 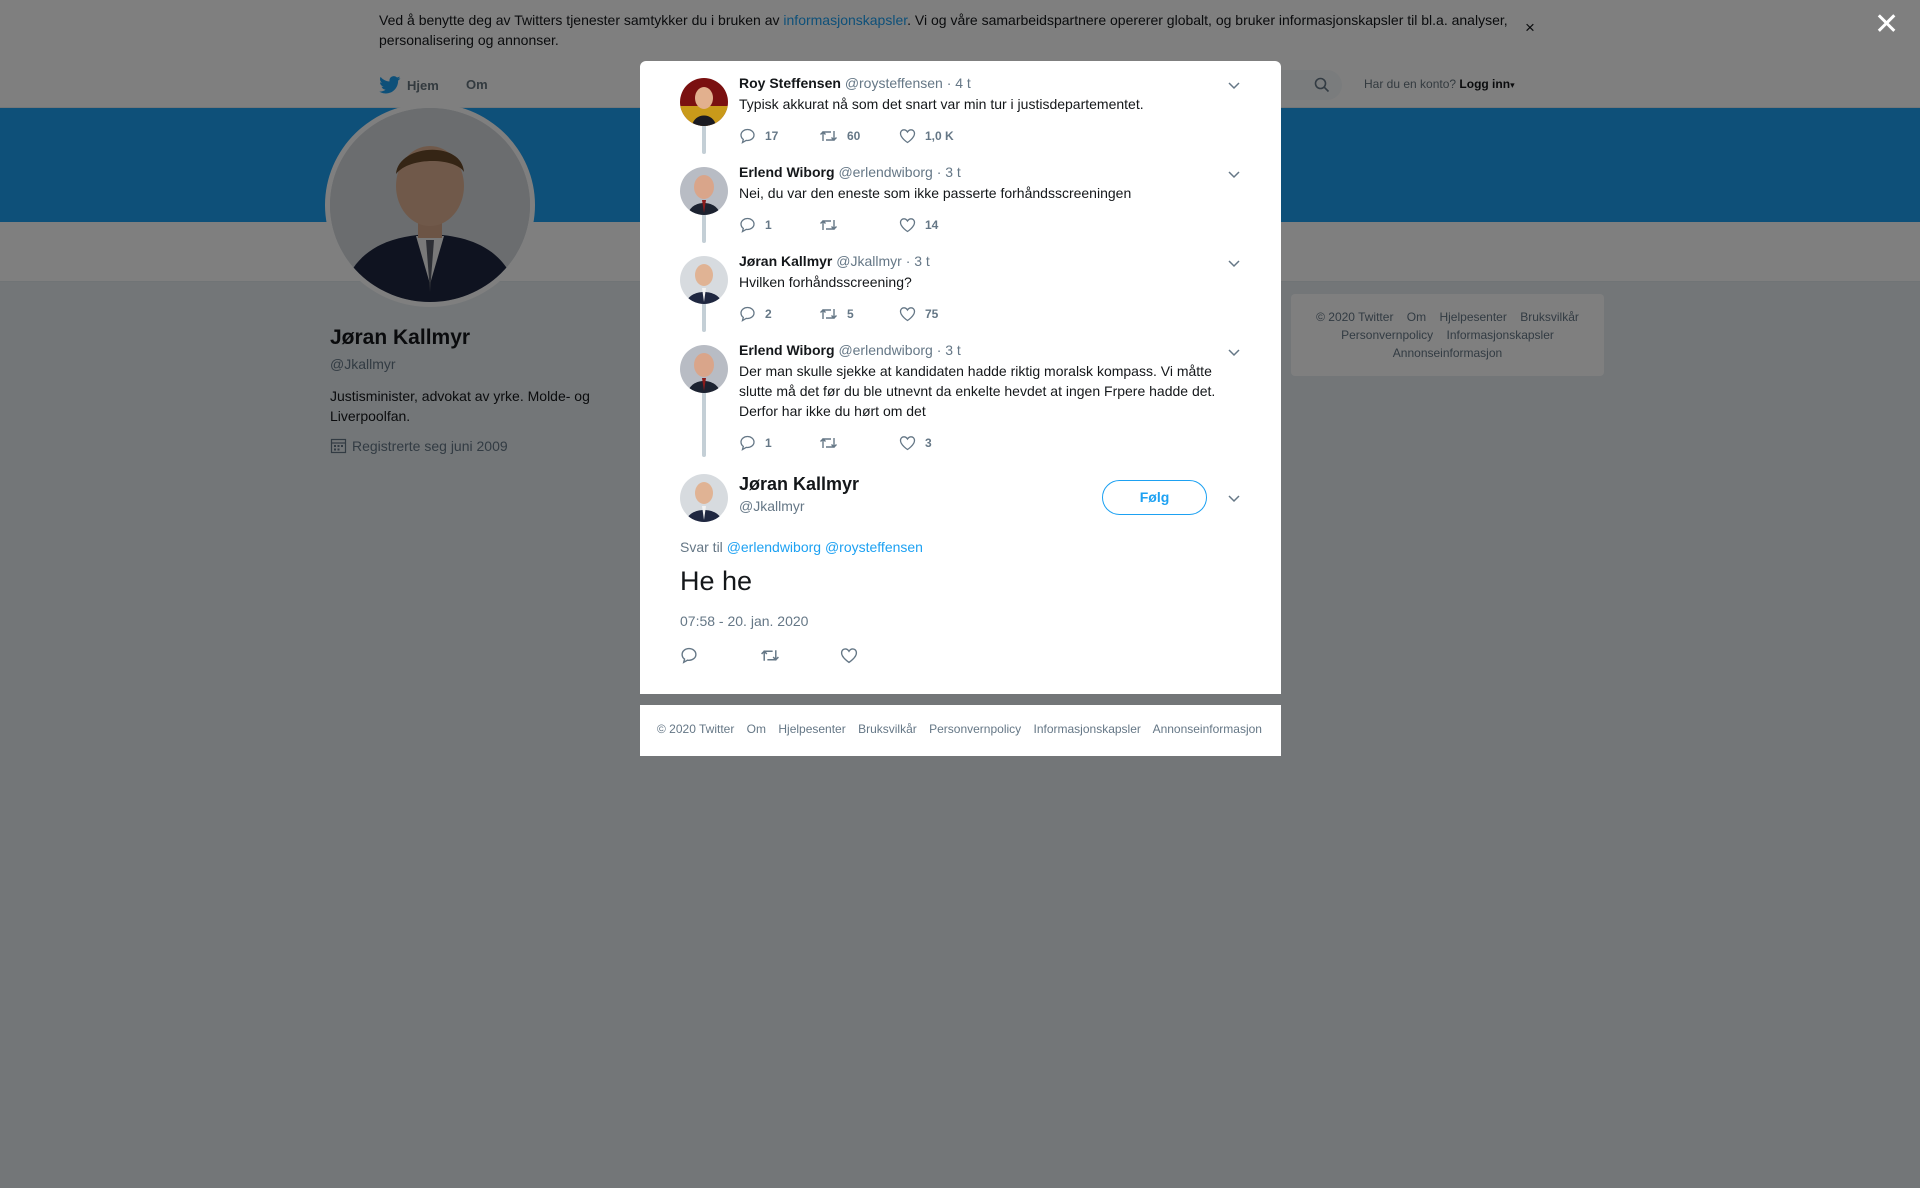 I want to click on reply-to-link: @roysteffensen, so click(x=874, y=547).